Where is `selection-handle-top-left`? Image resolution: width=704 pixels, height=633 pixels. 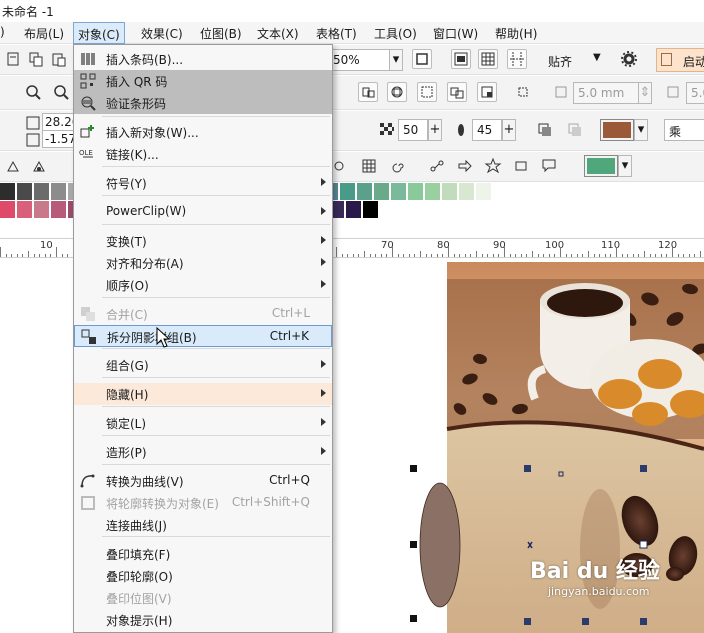 selection-handle-top-left is located at coordinates (413, 468).